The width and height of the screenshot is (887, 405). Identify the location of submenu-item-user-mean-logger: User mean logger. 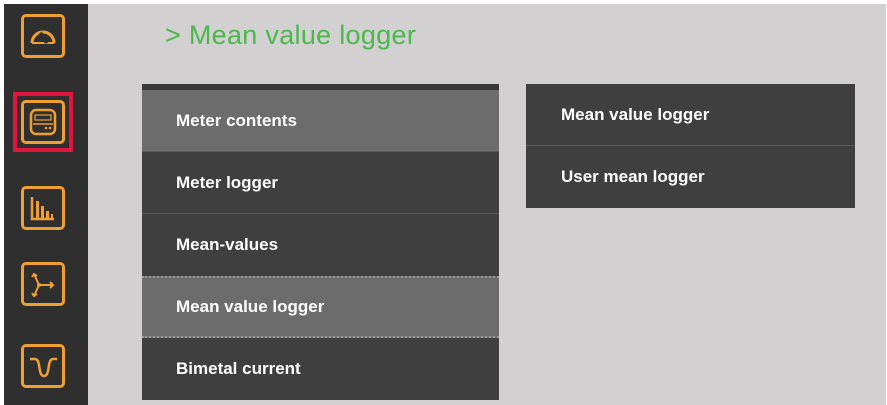
(690, 177).